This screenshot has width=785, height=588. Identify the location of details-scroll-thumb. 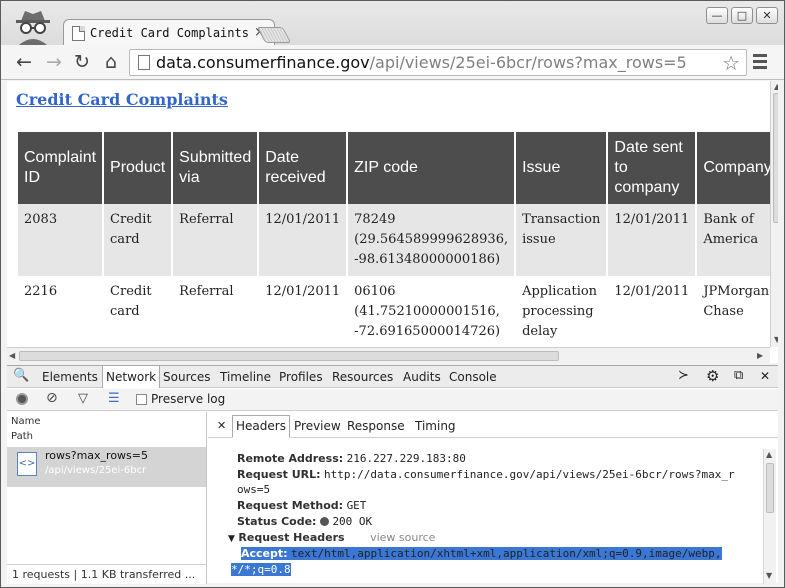
(770, 488).